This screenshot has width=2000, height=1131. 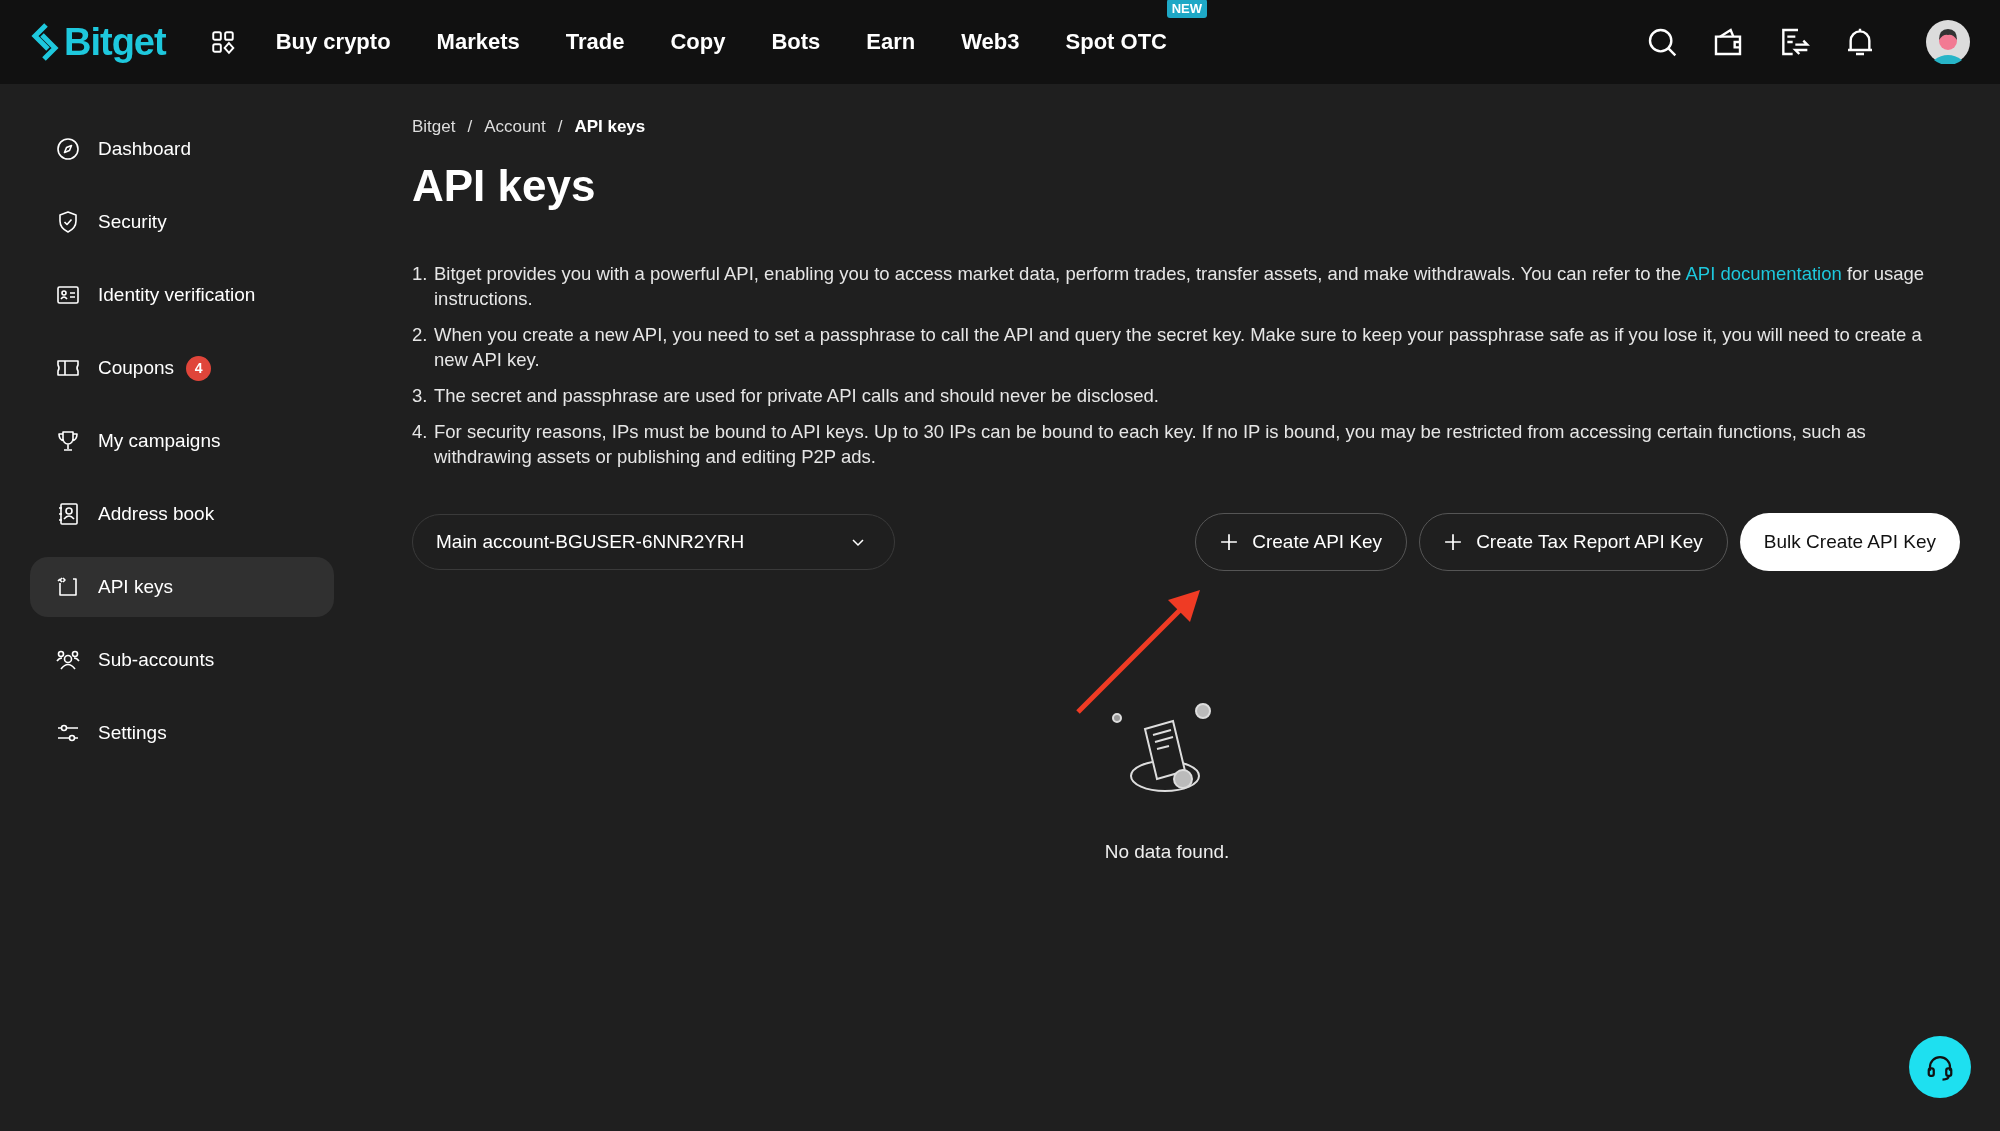 What do you see at coordinates (420, 432) in the screenshot?
I see `list-number: 4.` at bounding box center [420, 432].